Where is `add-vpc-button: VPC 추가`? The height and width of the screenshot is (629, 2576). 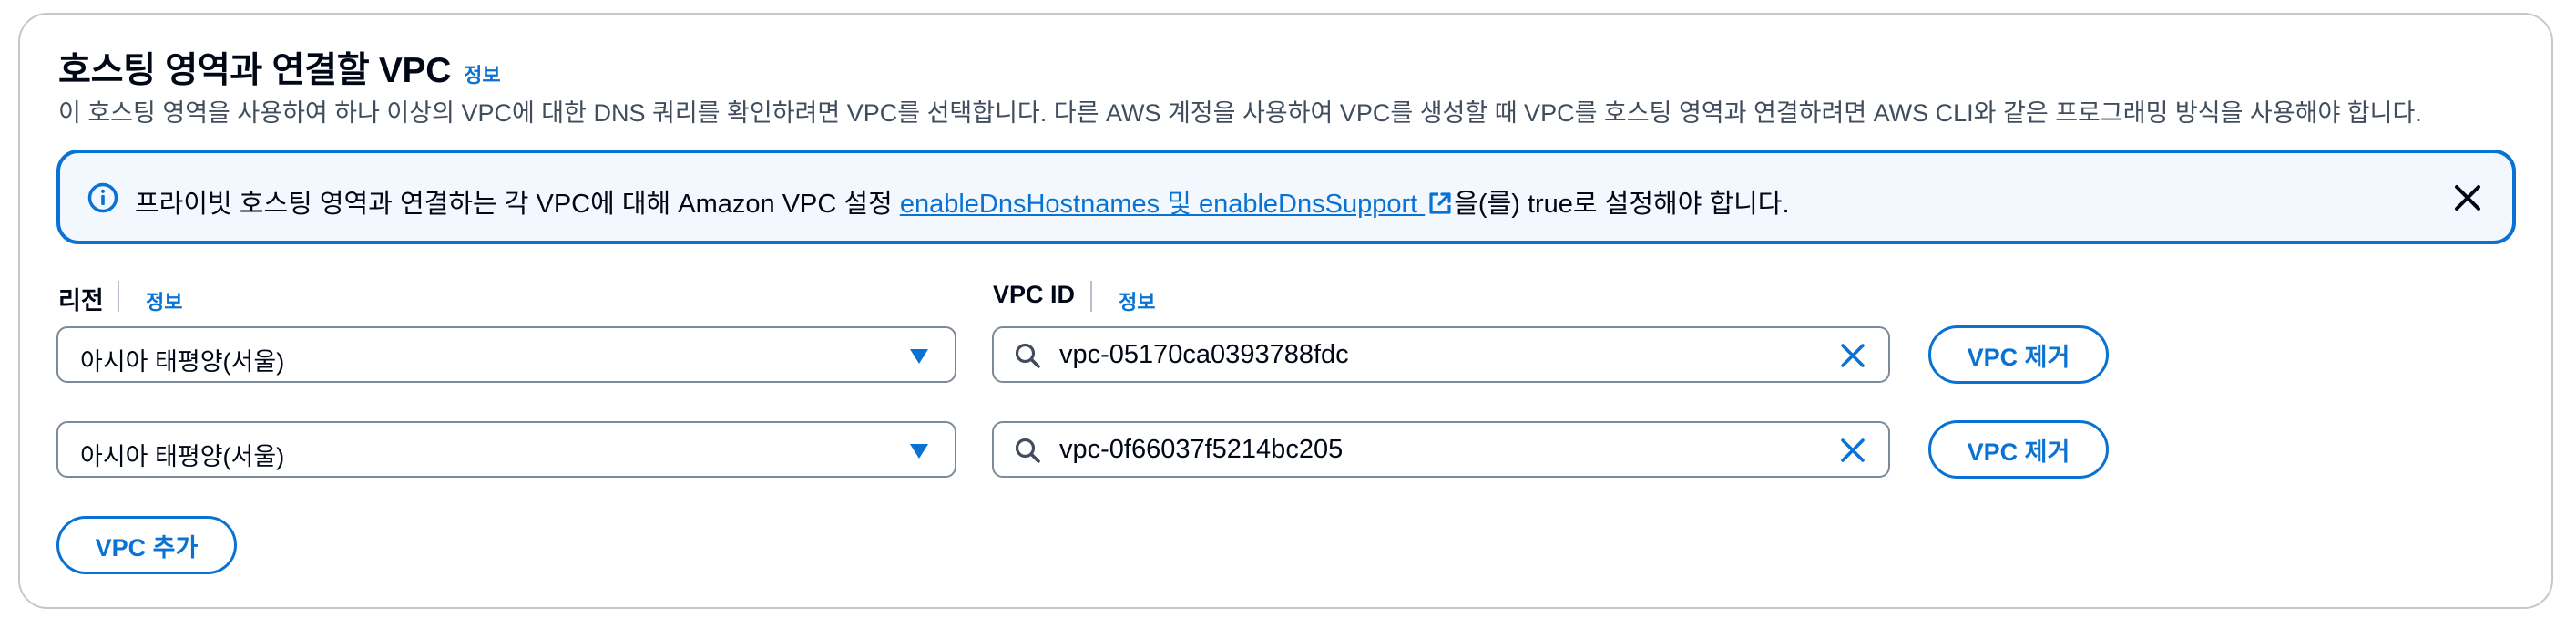 add-vpc-button: VPC 추가 is located at coordinates (146, 545).